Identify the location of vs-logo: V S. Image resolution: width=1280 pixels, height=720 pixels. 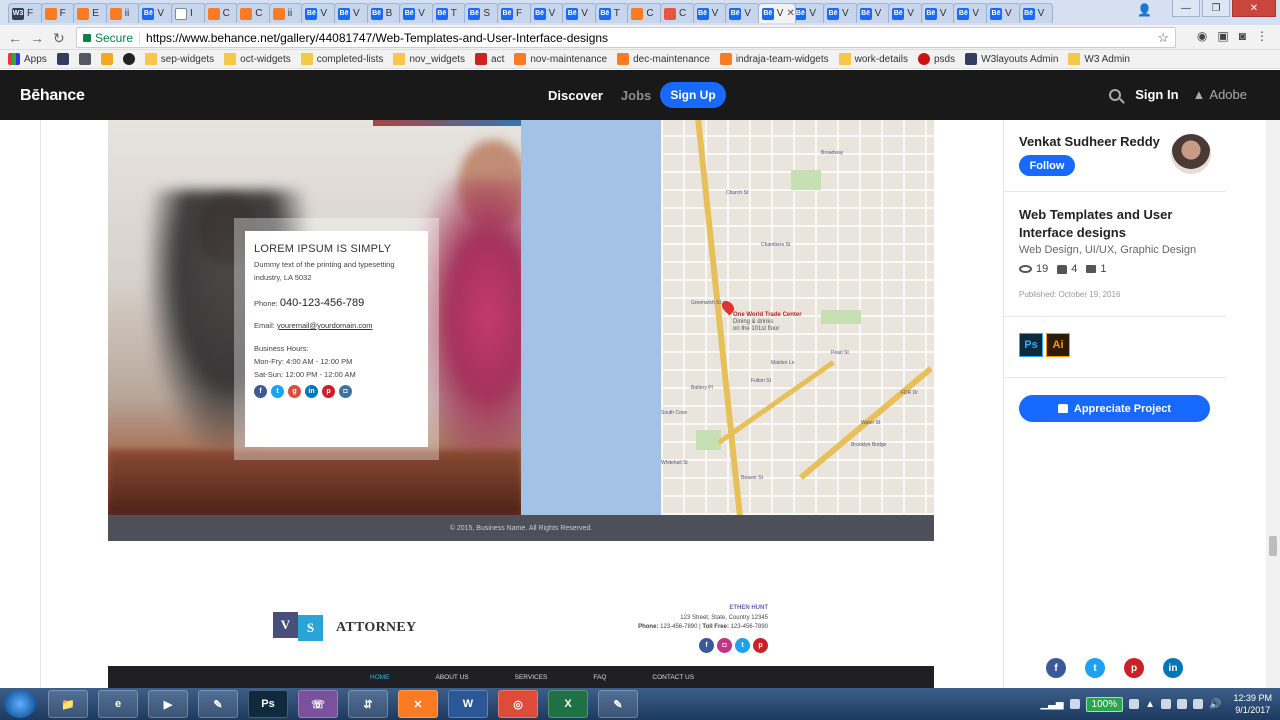
(298, 626).